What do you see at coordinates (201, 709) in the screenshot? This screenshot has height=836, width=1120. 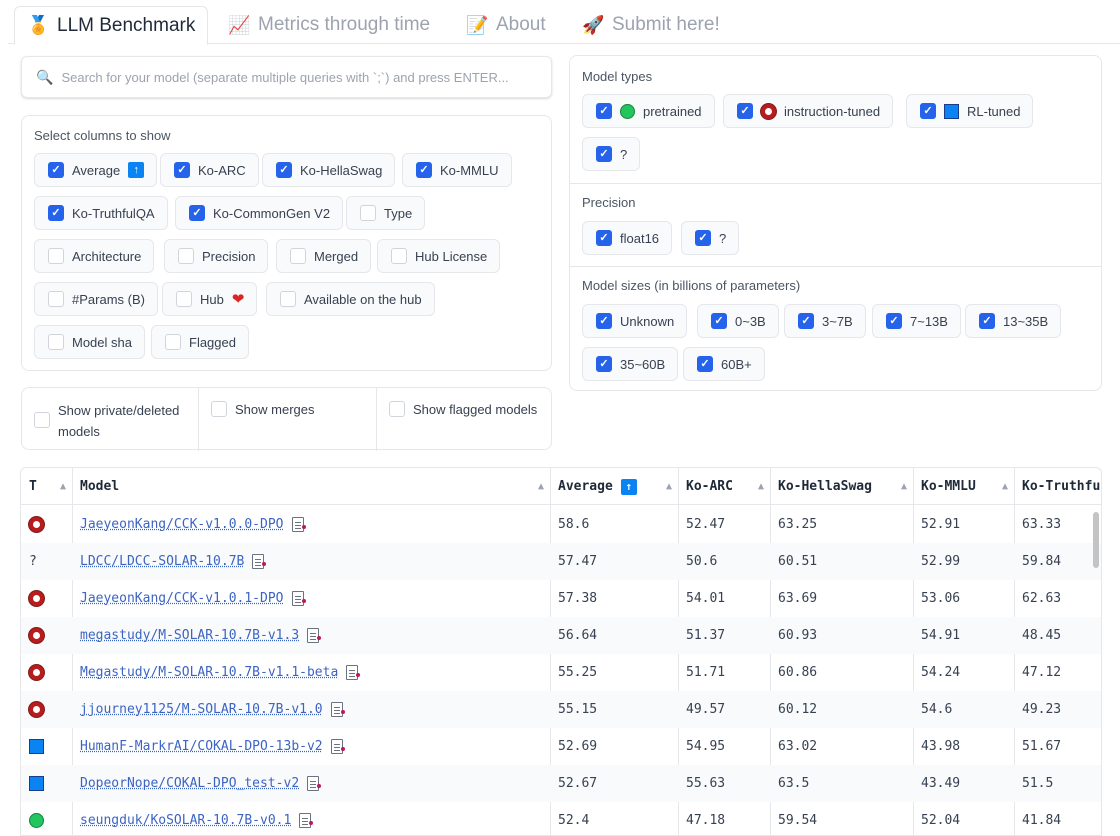 I see `model-link: jjourney1125/M-SOLAR-10.7B-v1.0` at bounding box center [201, 709].